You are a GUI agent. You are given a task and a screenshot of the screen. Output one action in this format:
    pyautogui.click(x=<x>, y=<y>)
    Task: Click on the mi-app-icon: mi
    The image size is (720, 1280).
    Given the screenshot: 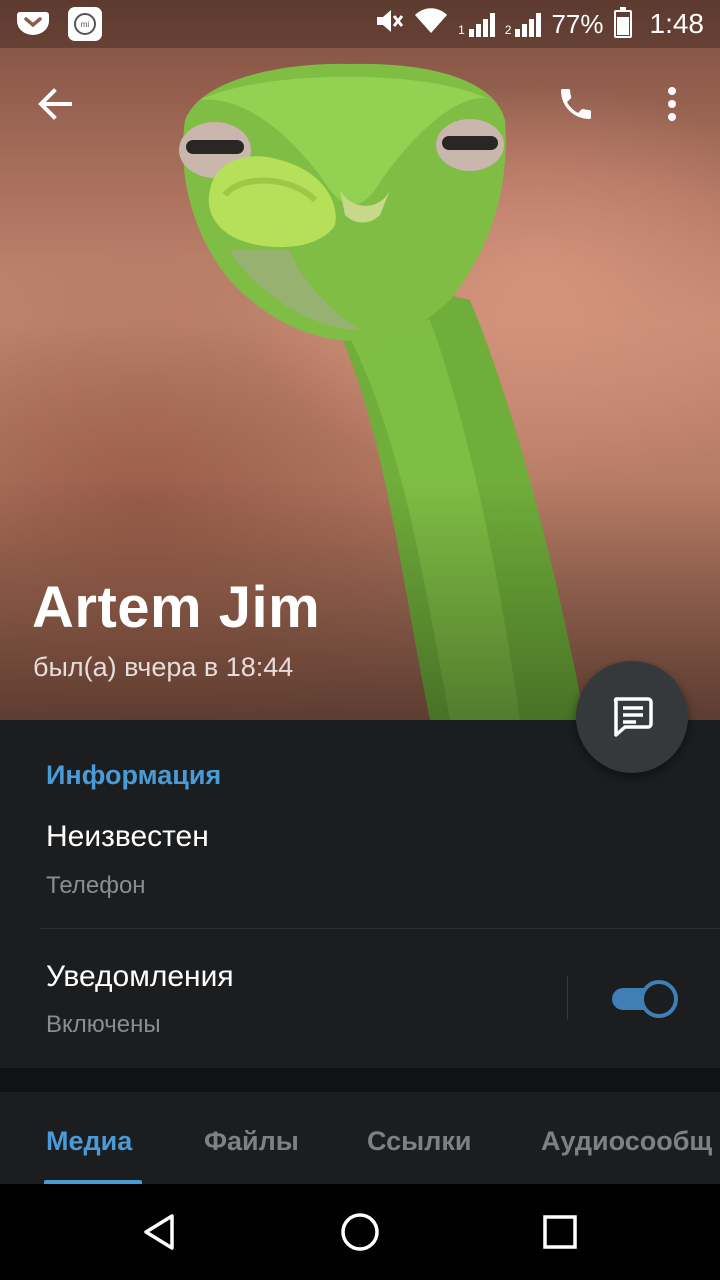 What is the action you would take?
    pyautogui.click(x=85, y=24)
    